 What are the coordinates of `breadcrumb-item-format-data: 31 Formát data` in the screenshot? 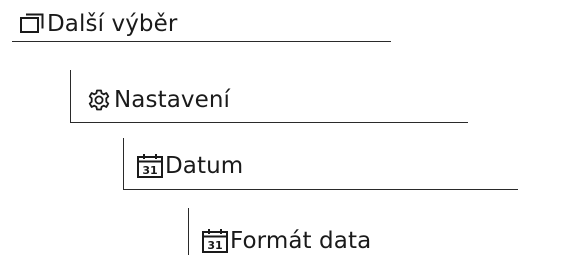 It's located at (318, 231).